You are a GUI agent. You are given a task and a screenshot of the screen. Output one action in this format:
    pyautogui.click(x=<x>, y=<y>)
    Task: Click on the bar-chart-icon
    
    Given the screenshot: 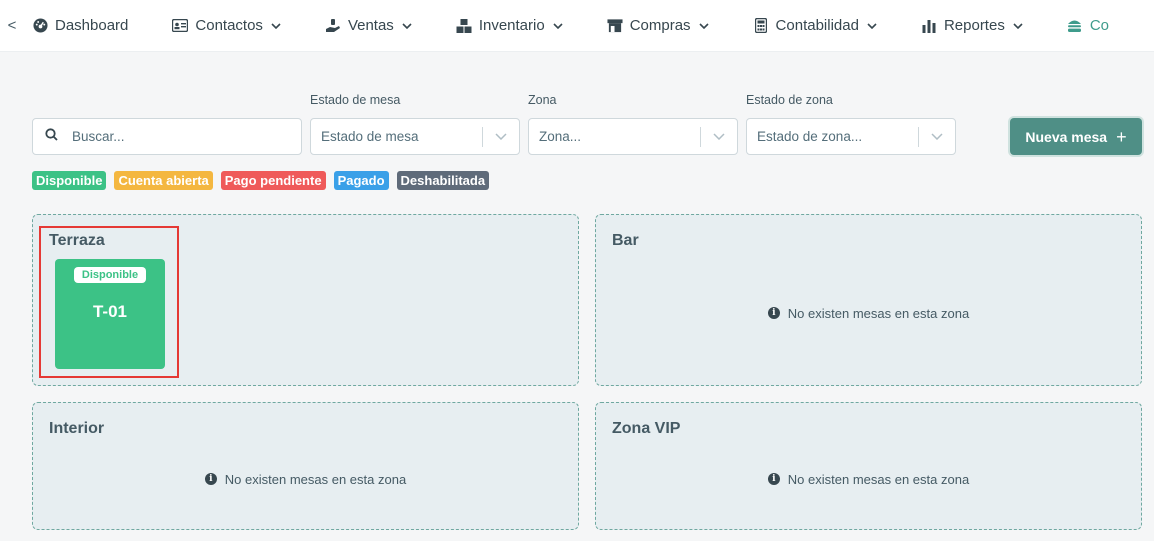 What is the action you would take?
    pyautogui.click(x=929, y=26)
    